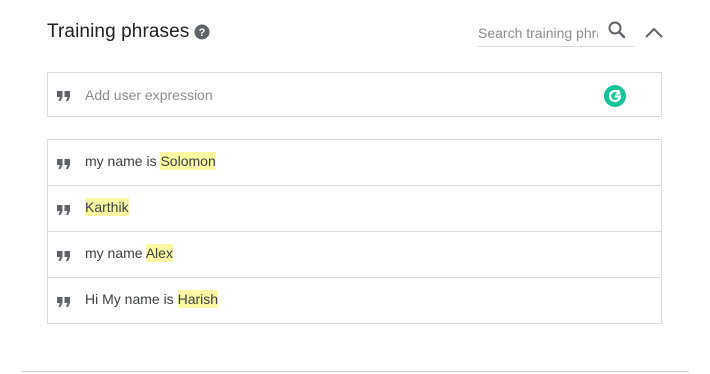 This screenshot has width=710, height=374. I want to click on phrase-text: my name is Solomon, so click(150, 161).